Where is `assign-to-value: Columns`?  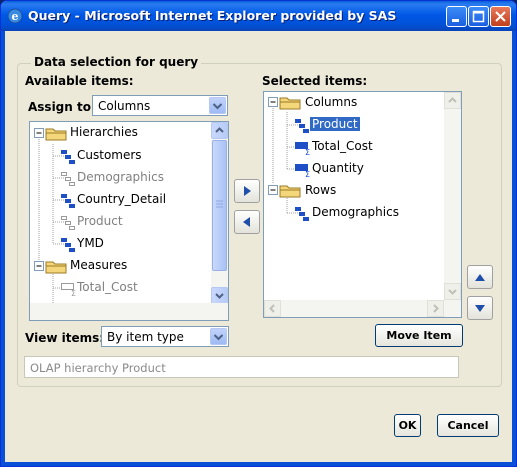 assign-to-value: Columns is located at coordinates (124, 106).